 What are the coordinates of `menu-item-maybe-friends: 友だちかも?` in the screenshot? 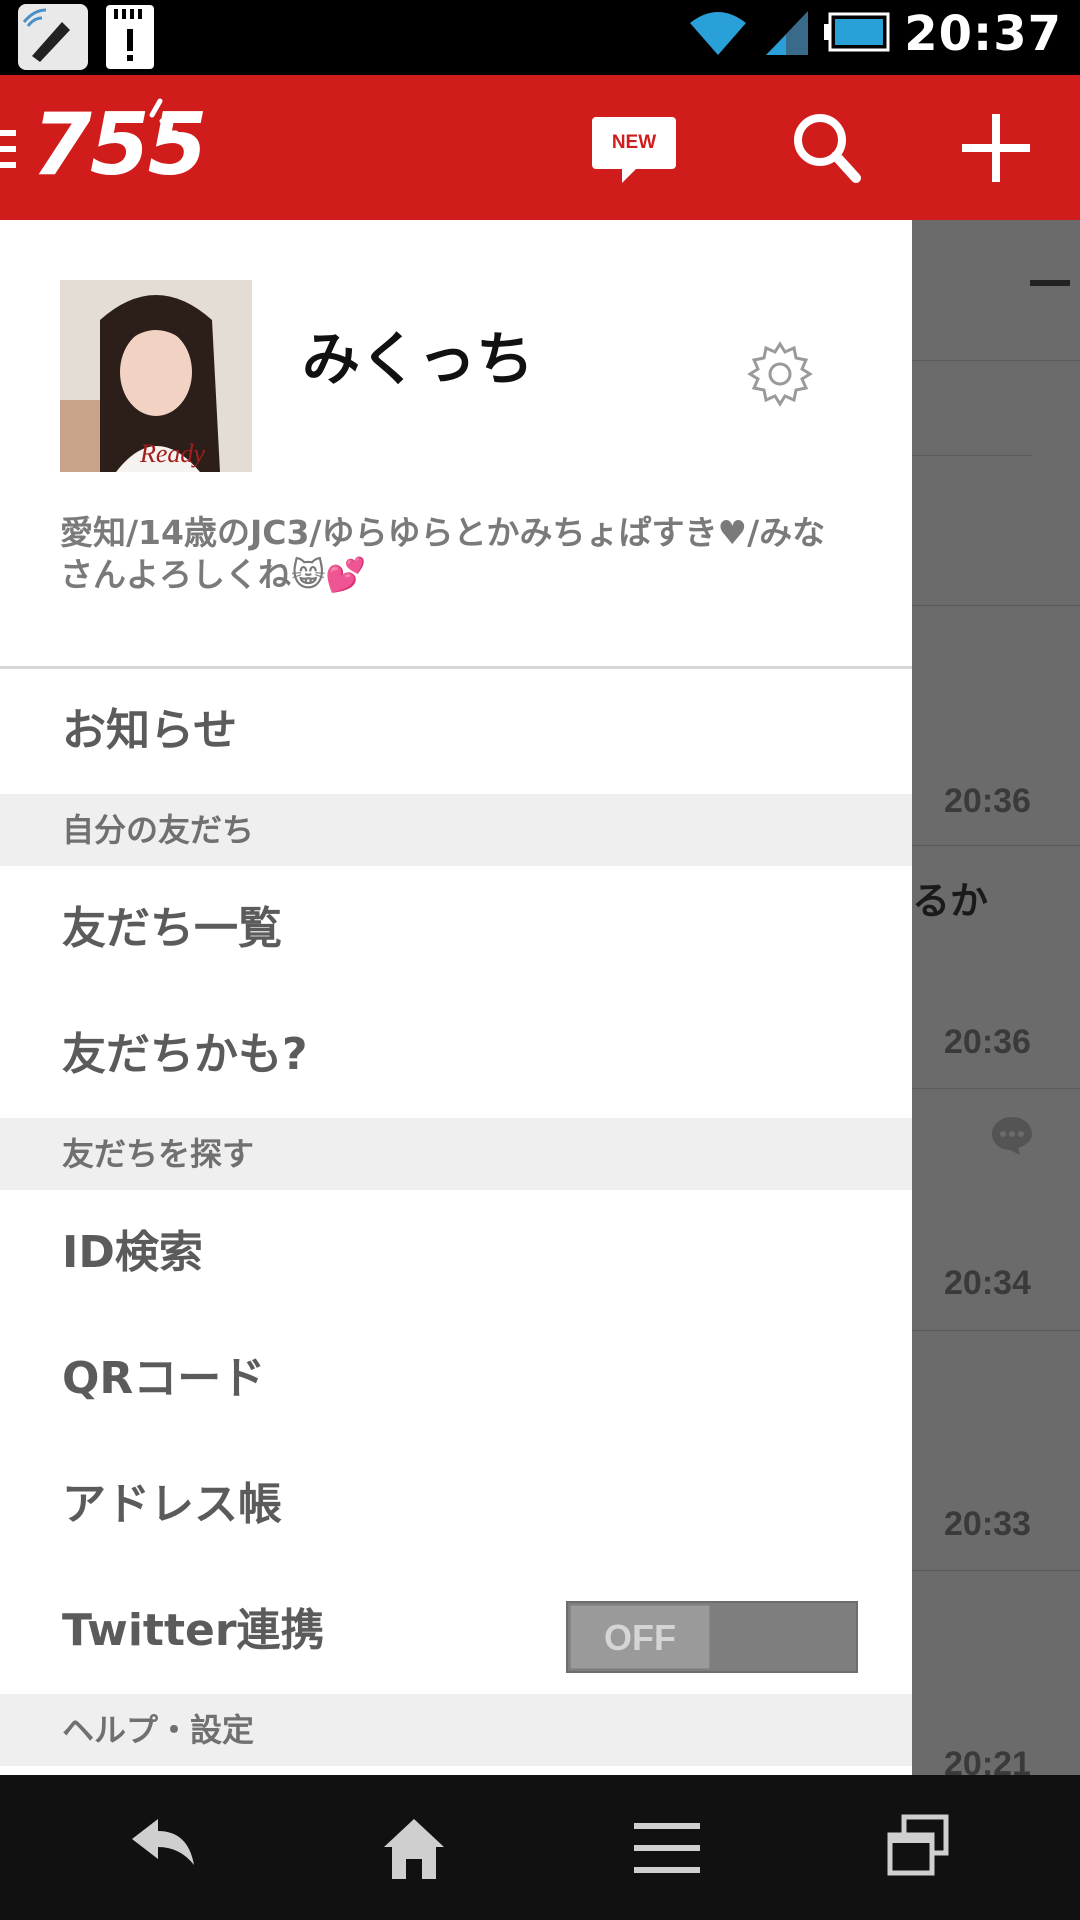 It's located at (456, 1055).